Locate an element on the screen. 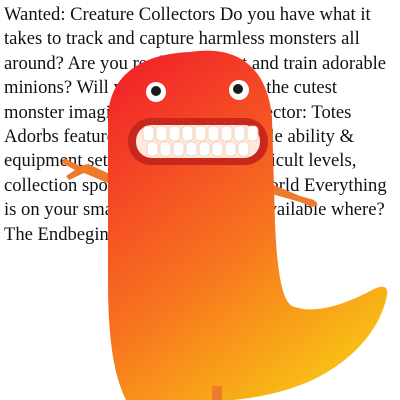 This screenshot has width=400, height=400. monster-teeth is located at coordinates (200, 141).